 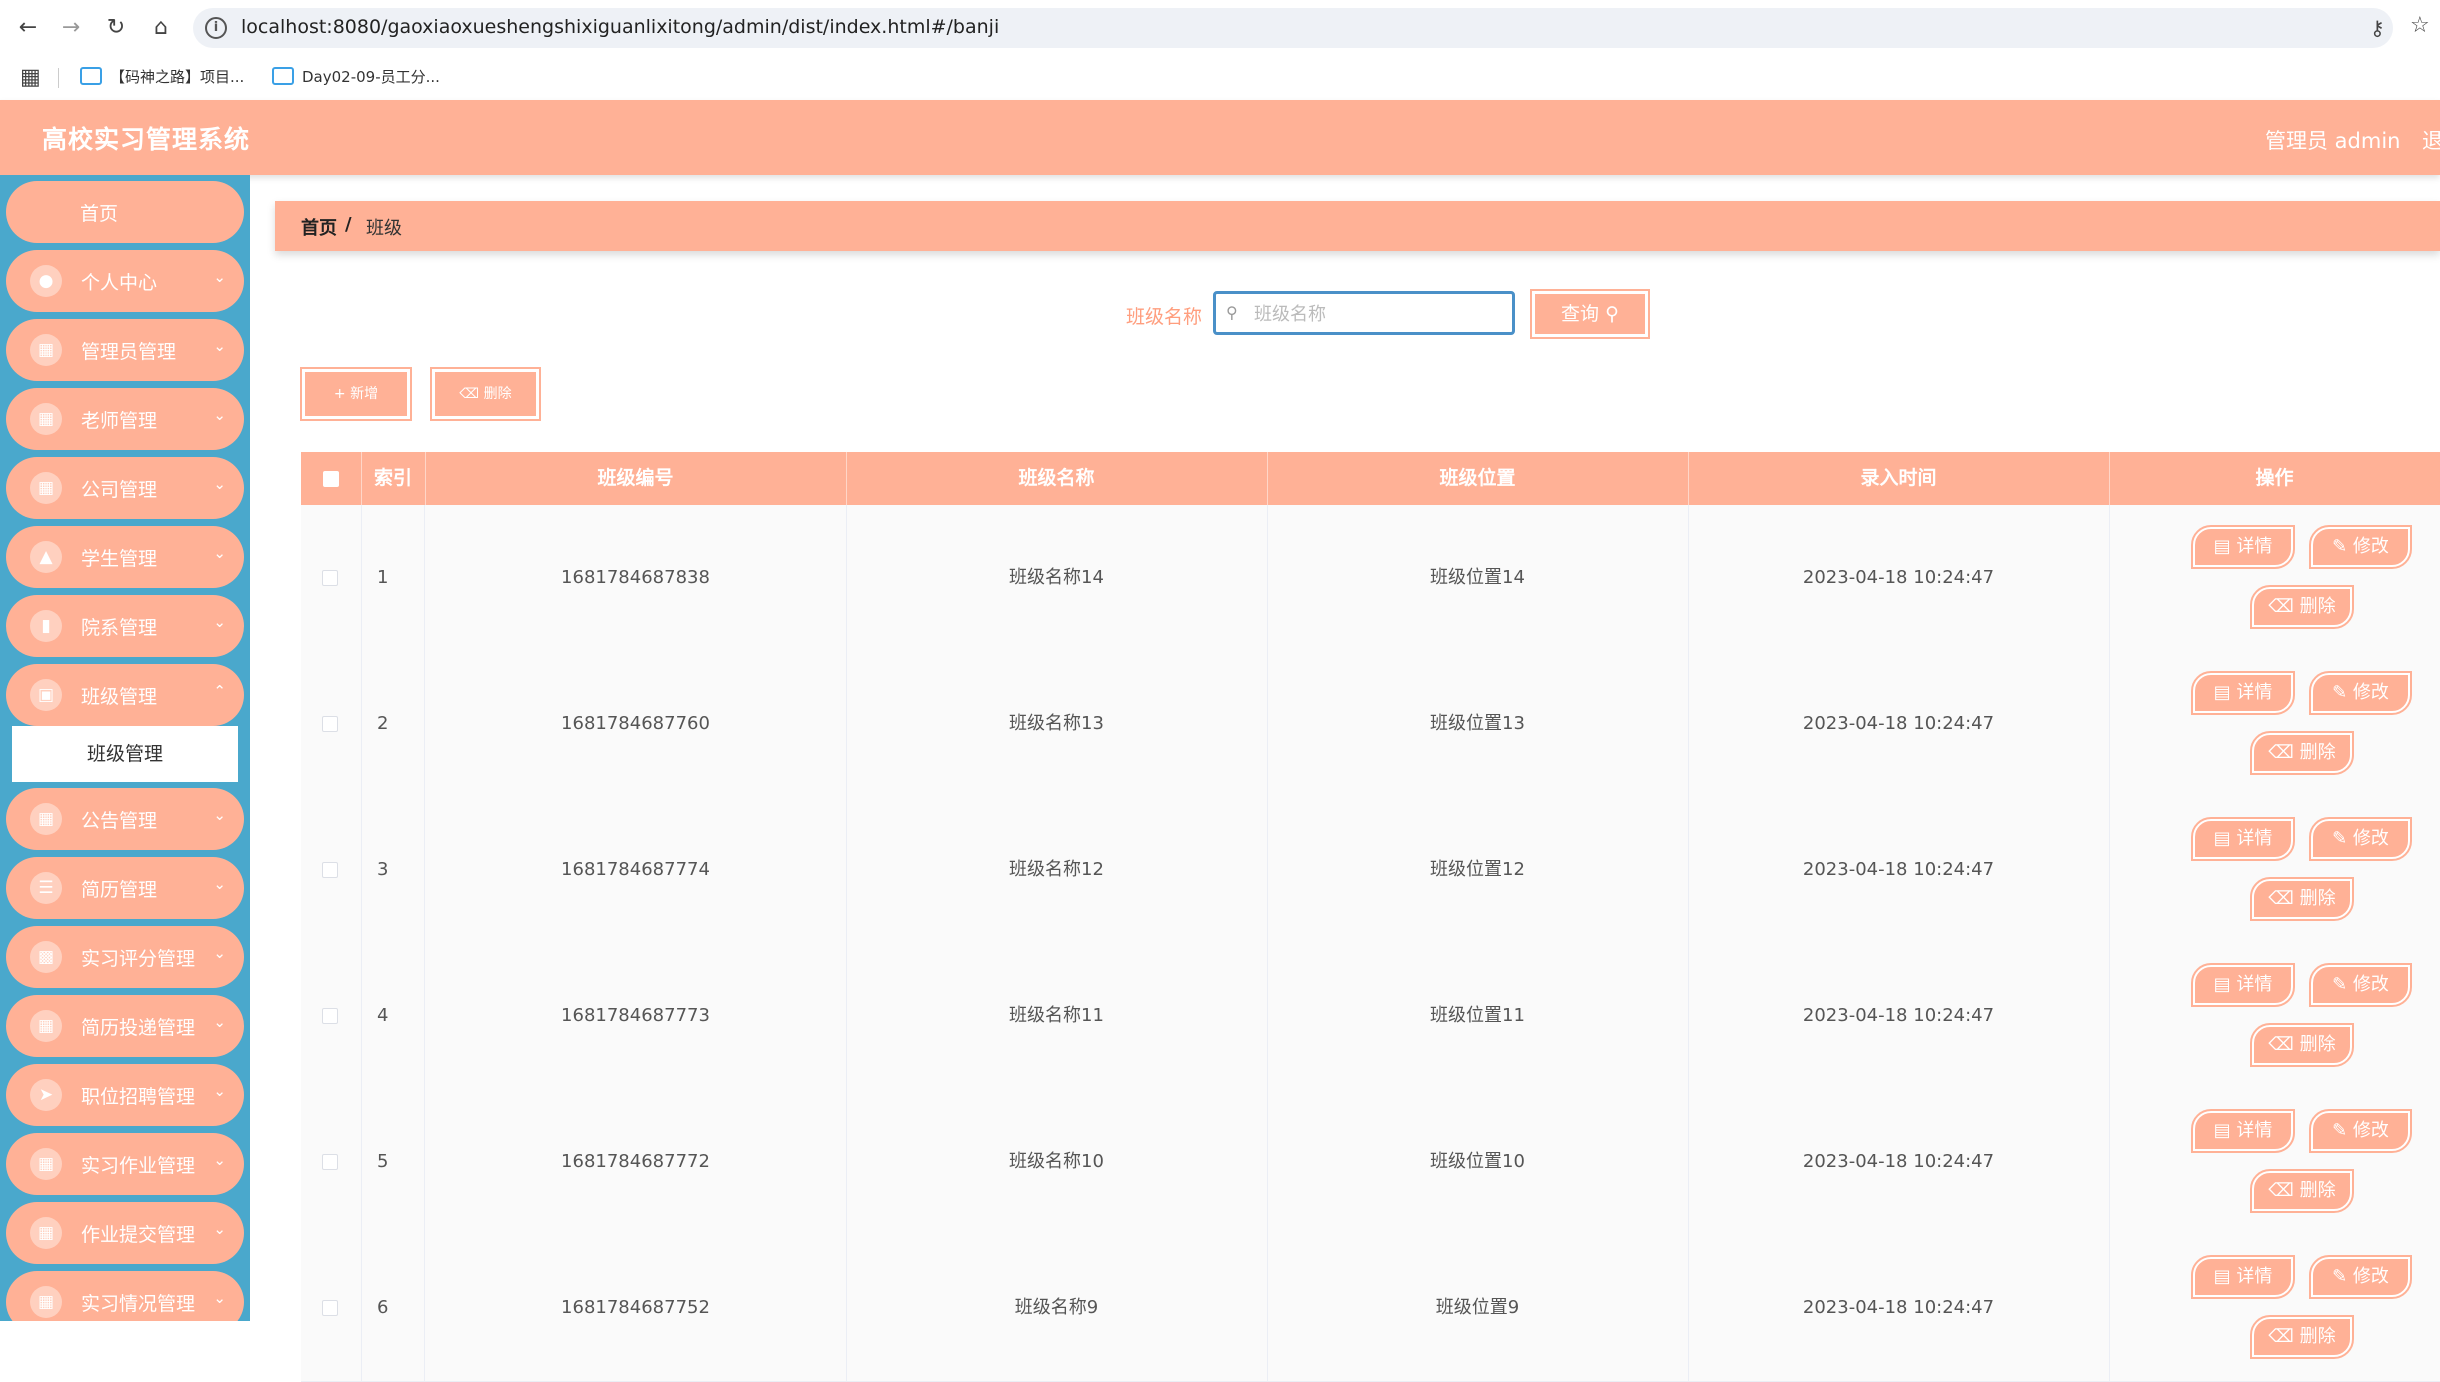 What do you see at coordinates (46, 281) in the screenshot?
I see `user-icon: ●` at bounding box center [46, 281].